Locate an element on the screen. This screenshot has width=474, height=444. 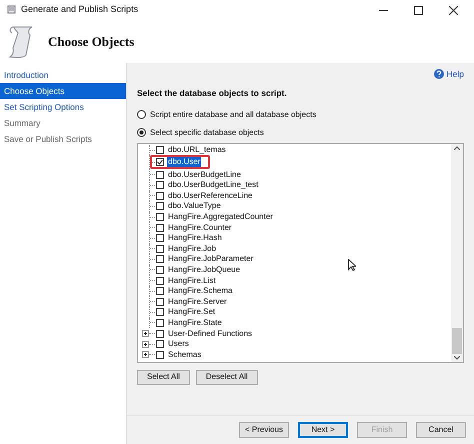
tree-item-label: dbo.UserReferenceLine is located at coordinates (210, 195).